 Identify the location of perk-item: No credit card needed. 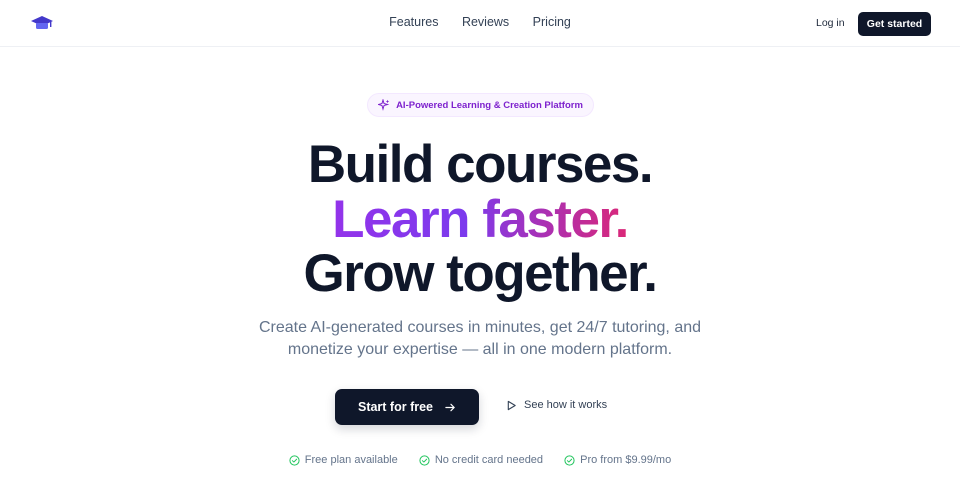
(481, 460).